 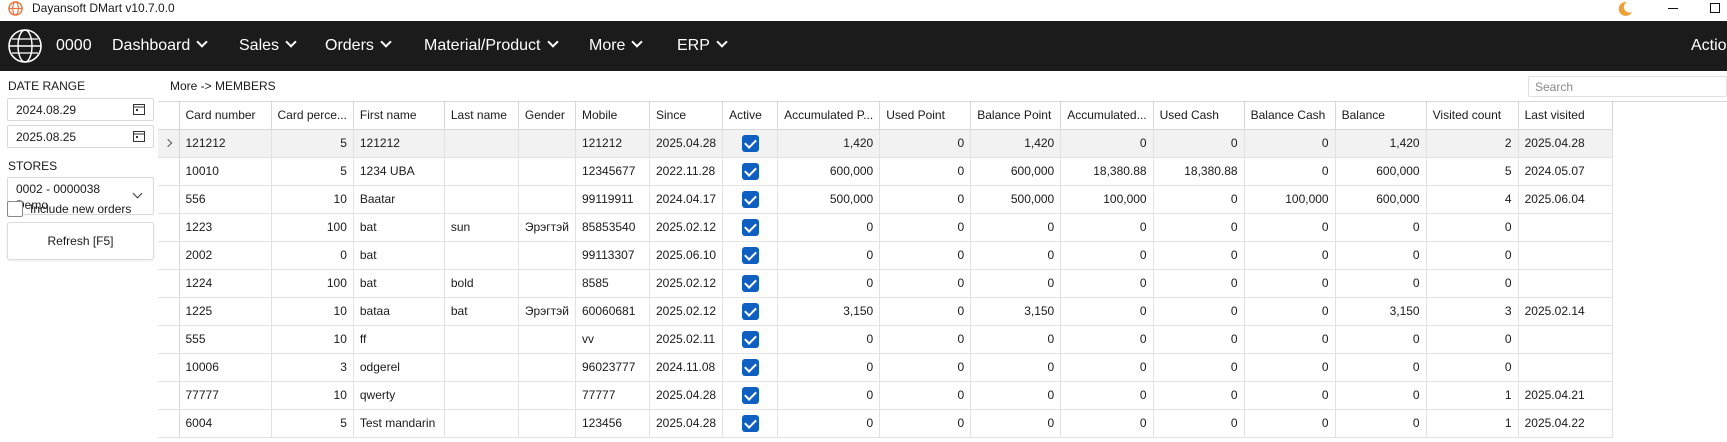 What do you see at coordinates (139, 109) in the screenshot?
I see `calendar-icon` at bounding box center [139, 109].